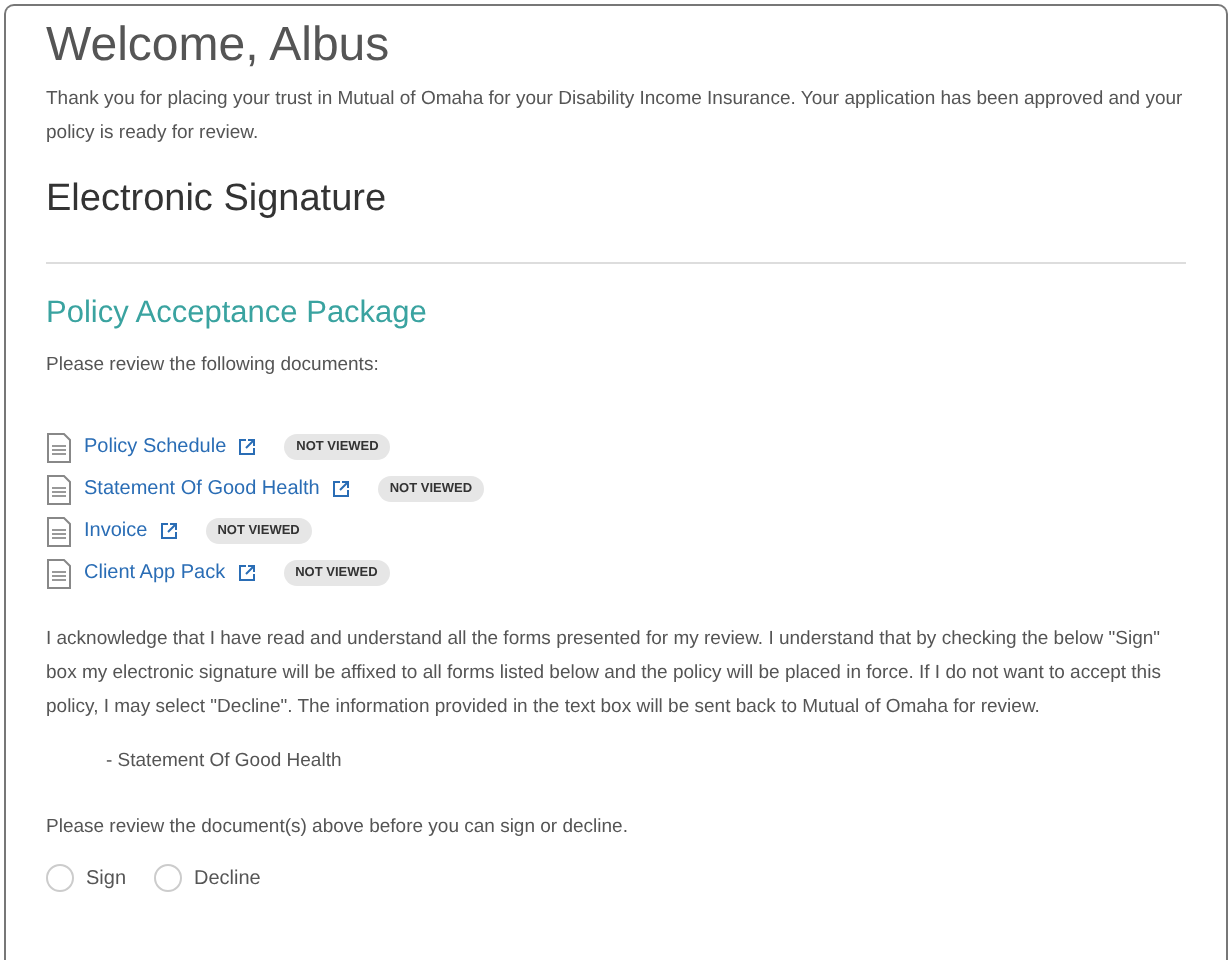 Image resolution: width=1232 pixels, height=968 pixels. I want to click on acknowledgement-paragraph: I acknowledge that I have read and understand all the forms presented for my review. I understand that by checking the below "Sign" box my electronic signature will be affixed to all forms listed below and the policy will be placed in force. If I do not want to accept this policy, I may select "Decline". The information provided in the text box will be sent back to Mutual of Omaha for review., so click(604, 674).